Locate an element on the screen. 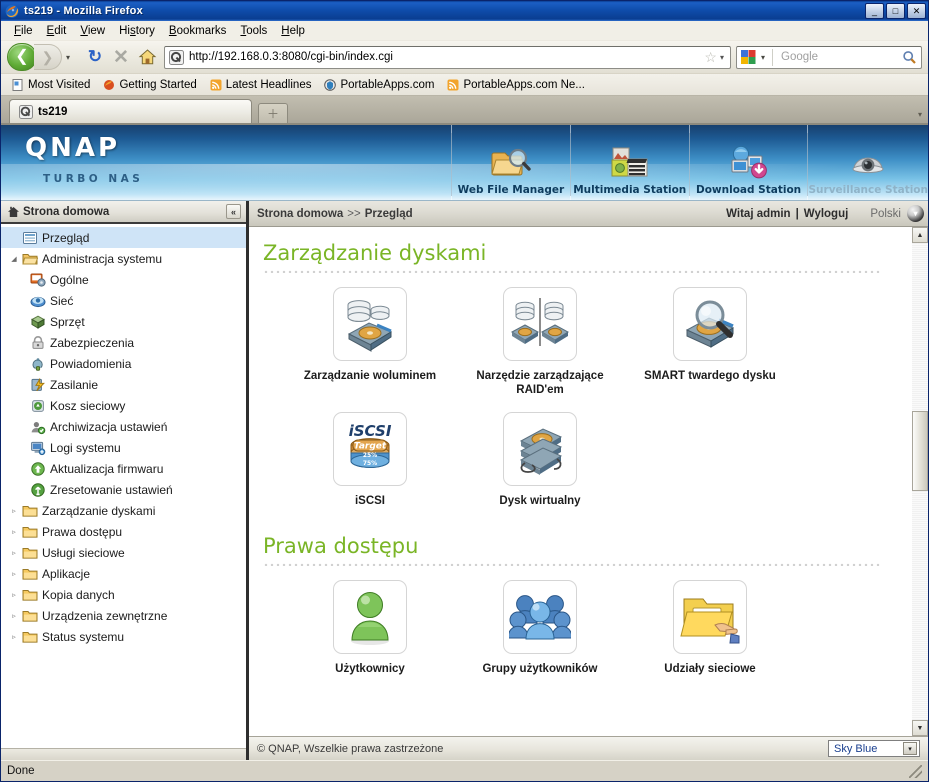 The width and height of the screenshot is (929, 782). sidebar-footer-strip is located at coordinates (123, 754).